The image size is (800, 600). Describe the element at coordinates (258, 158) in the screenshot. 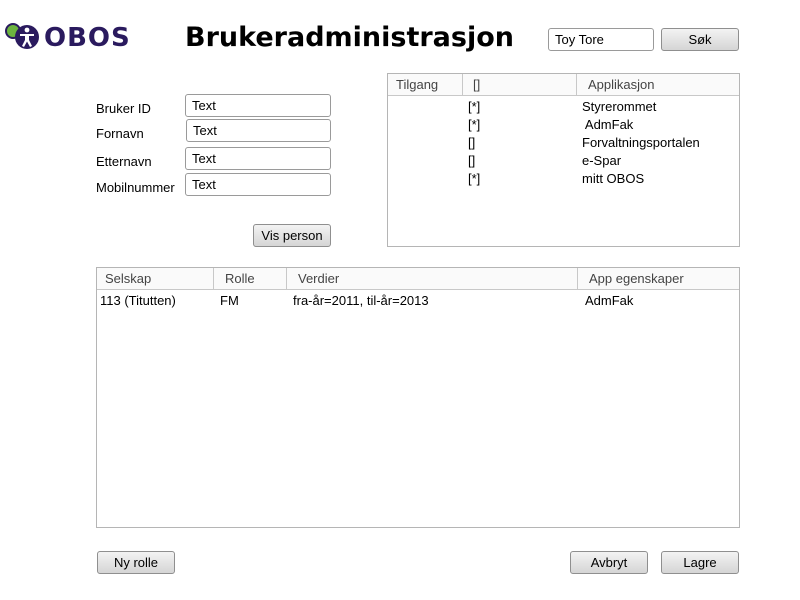

I see `last-name-field` at that location.